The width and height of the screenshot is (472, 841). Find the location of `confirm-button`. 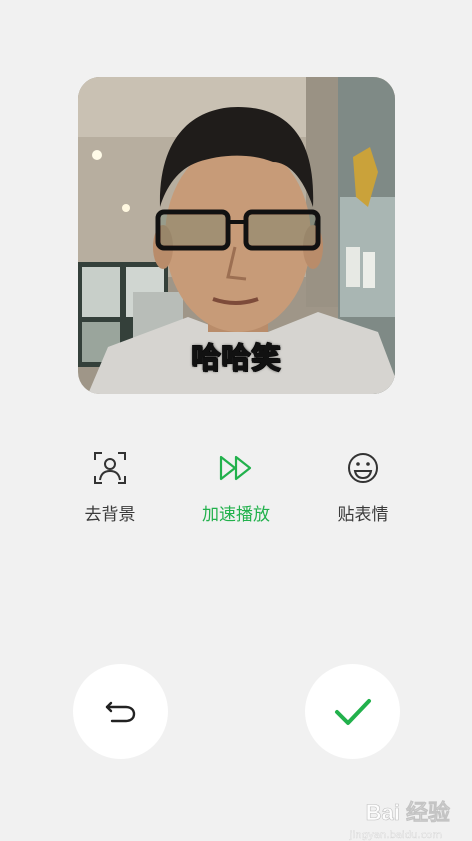

confirm-button is located at coordinates (352, 711).